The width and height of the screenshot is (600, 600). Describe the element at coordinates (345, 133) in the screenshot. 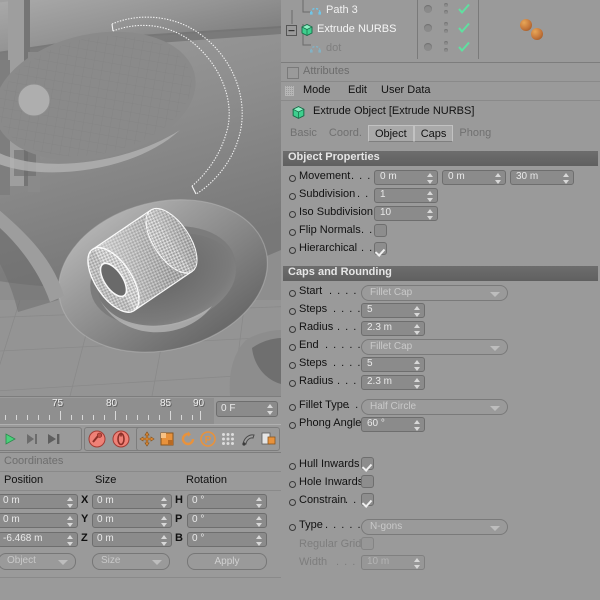

I see `tab-coord: Coord.` at that location.